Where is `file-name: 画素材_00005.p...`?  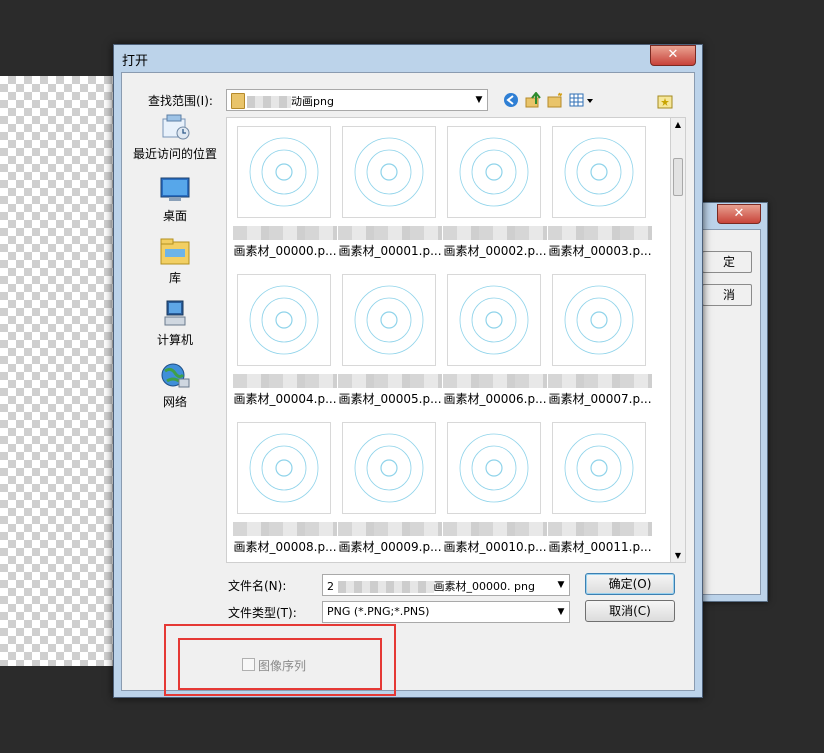
file-name: 画素材_00005.p... is located at coordinates (390, 399).